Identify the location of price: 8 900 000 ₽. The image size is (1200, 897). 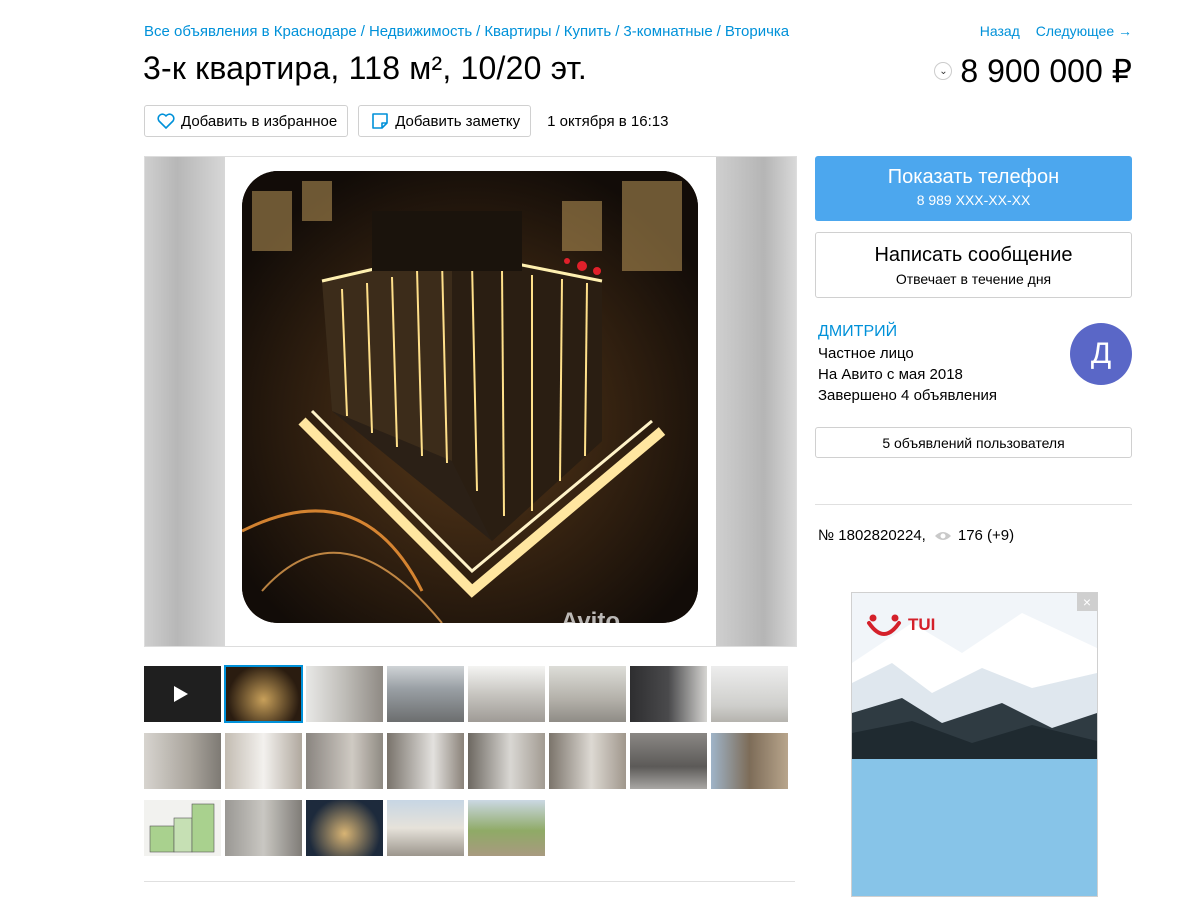
(1046, 71).